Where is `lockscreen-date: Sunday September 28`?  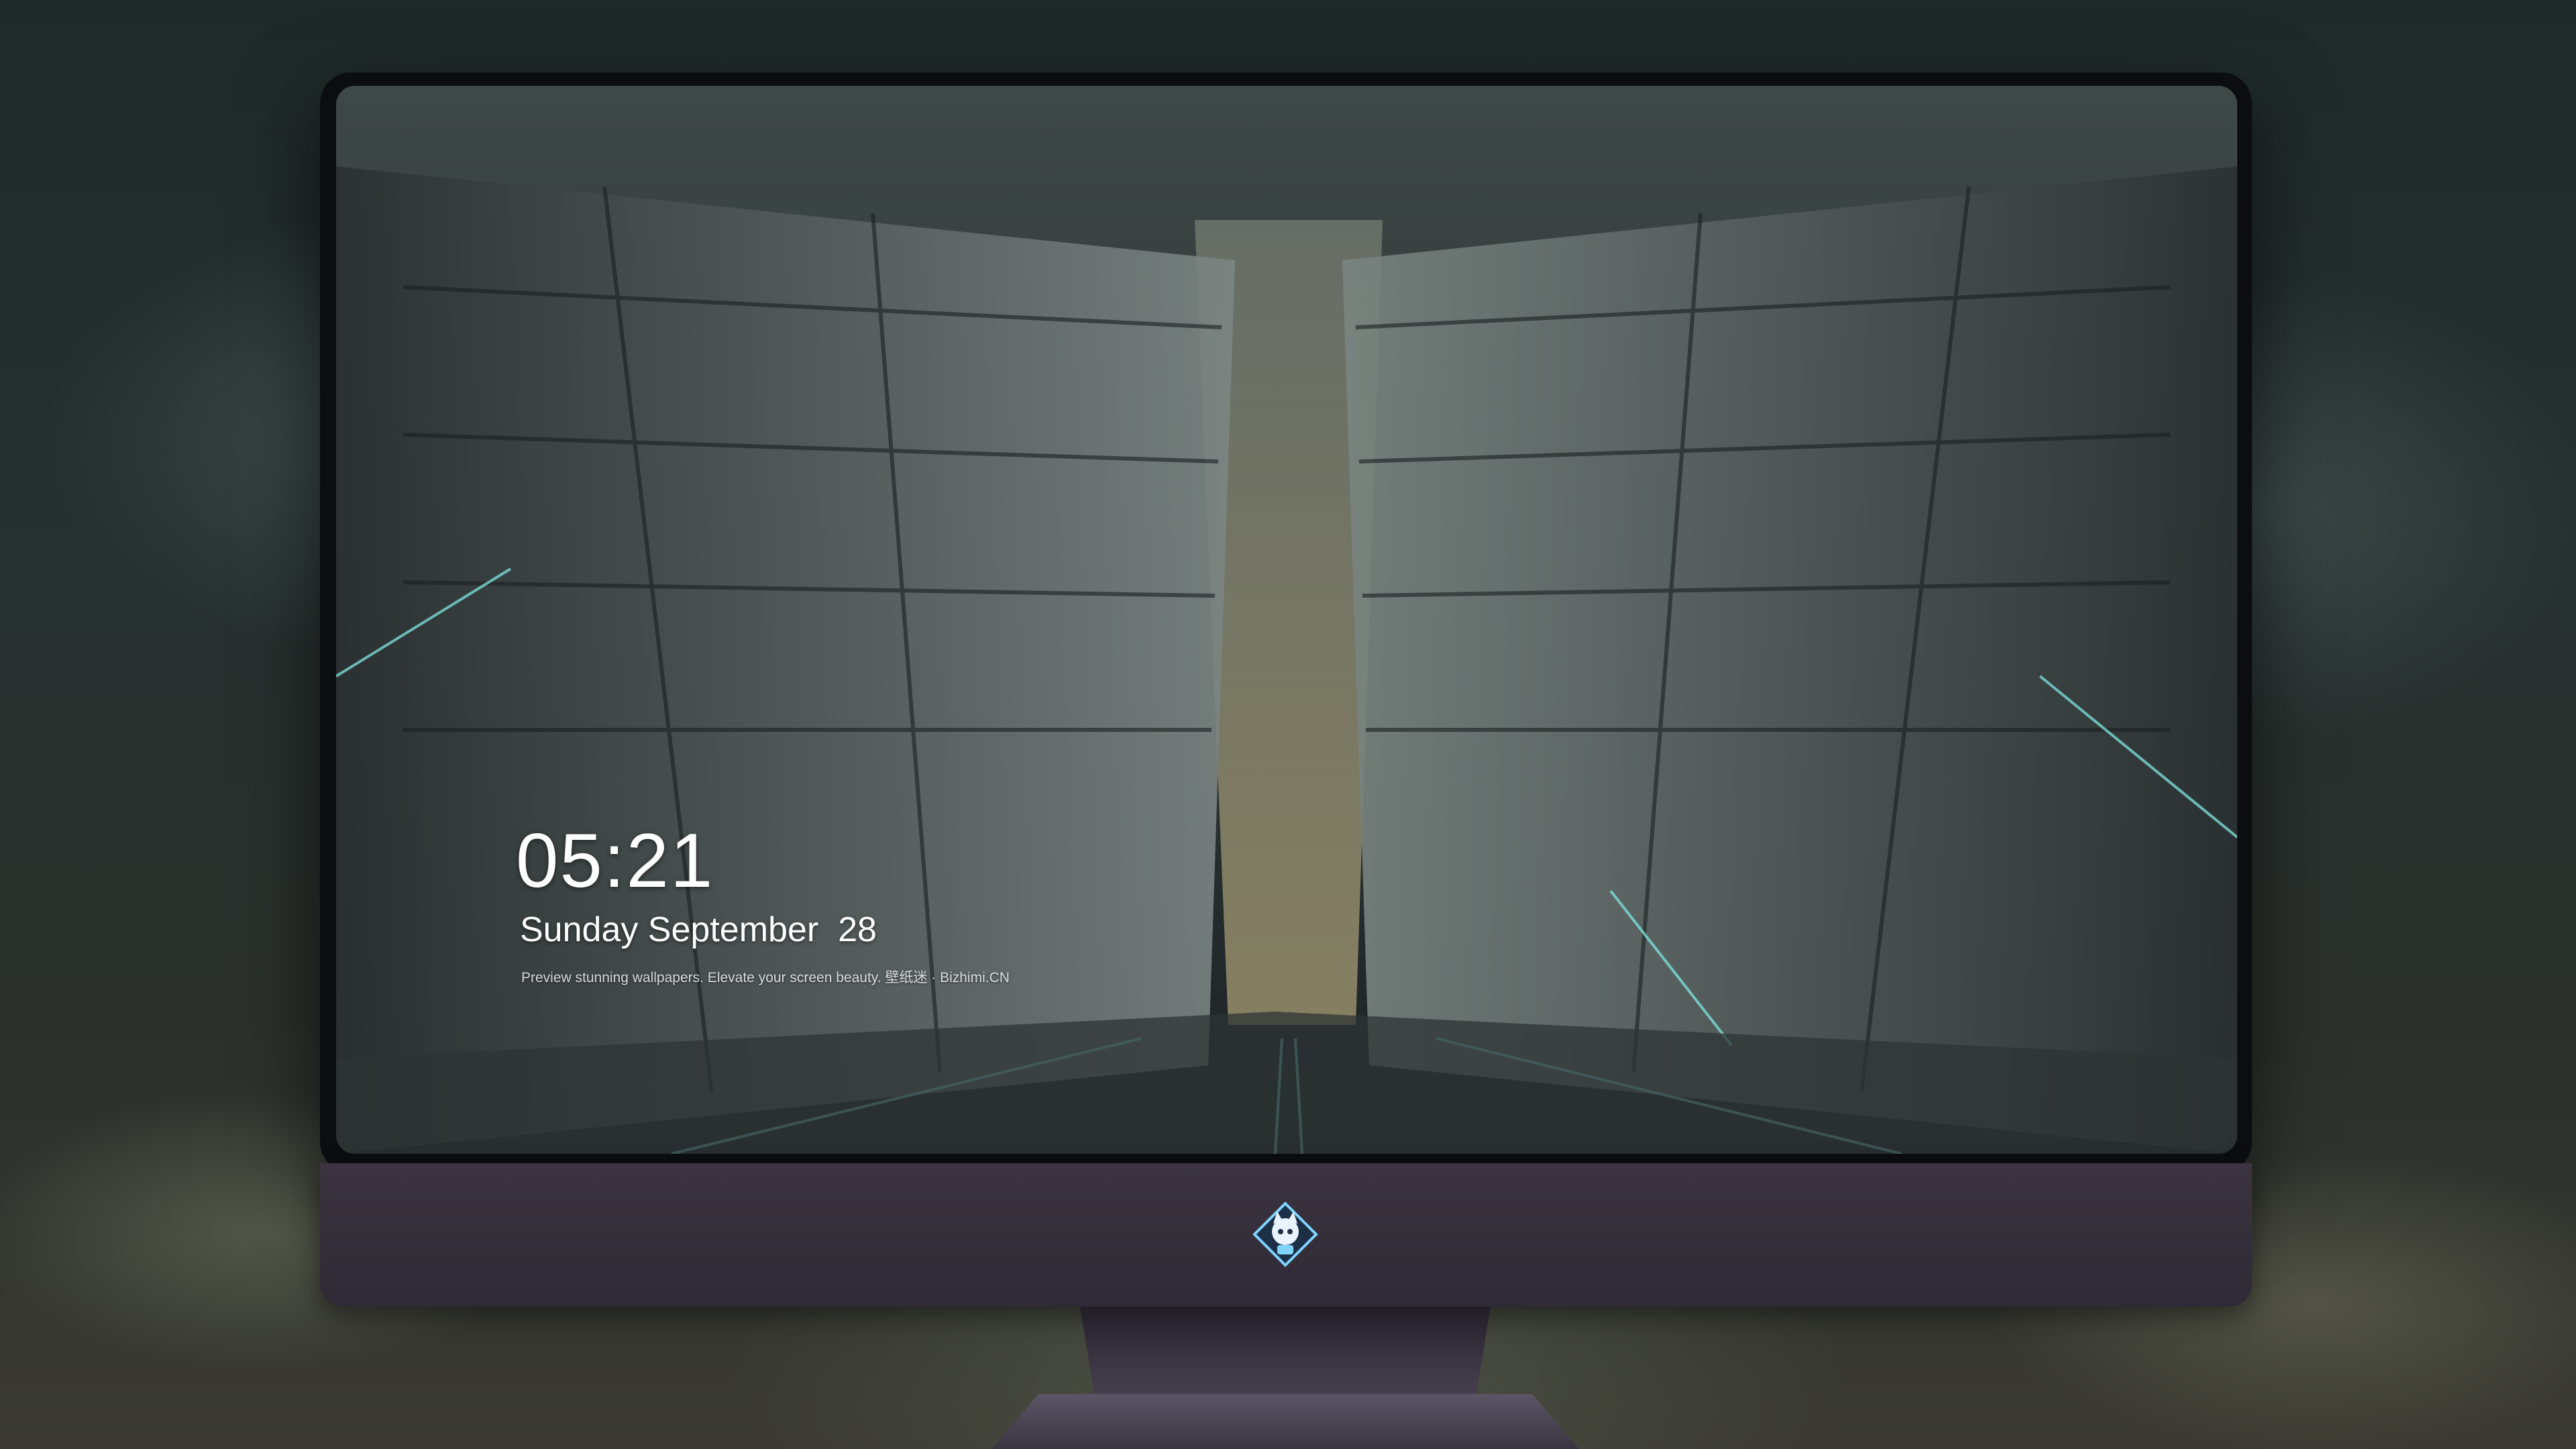 lockscreen-date: Sunday September 28 is located at coordinates (698, 929).